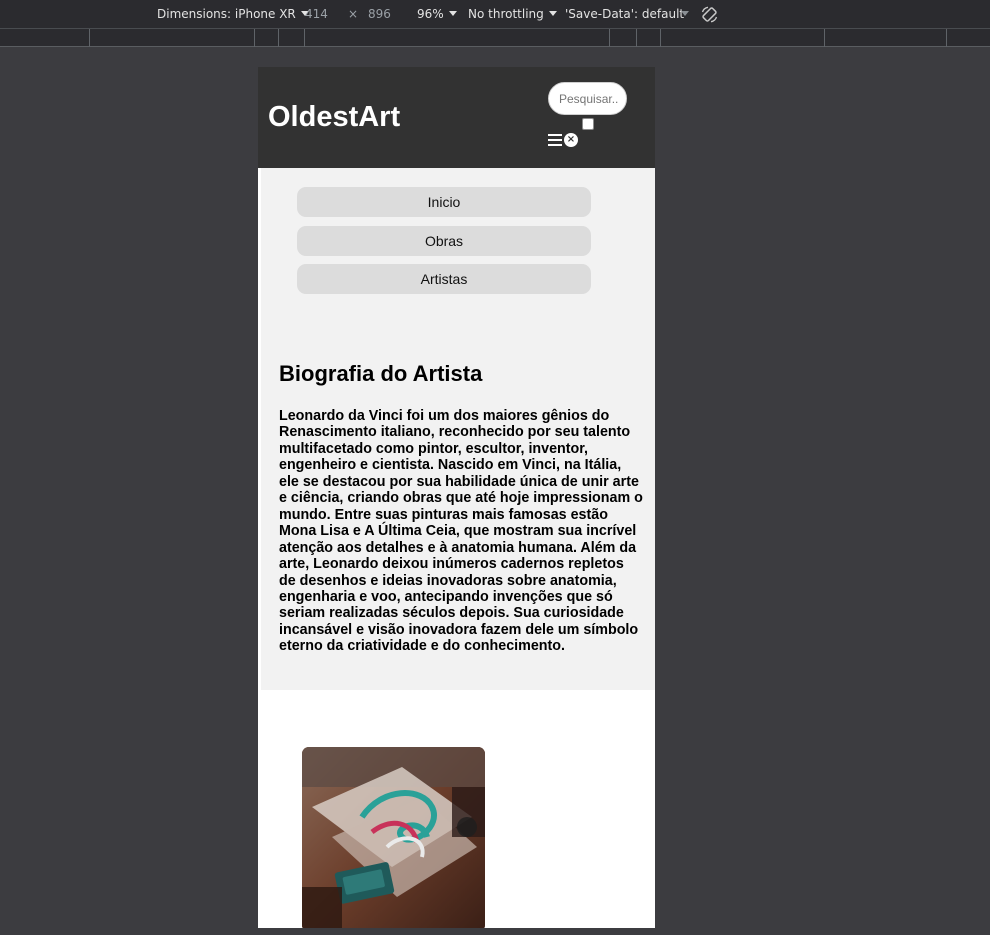 Image resolution: width=990 pixels, height=935 pixels. Describe the element at coordinates (316, 14) in the screenshot. I see `viewport-width-input: 414` at that location.